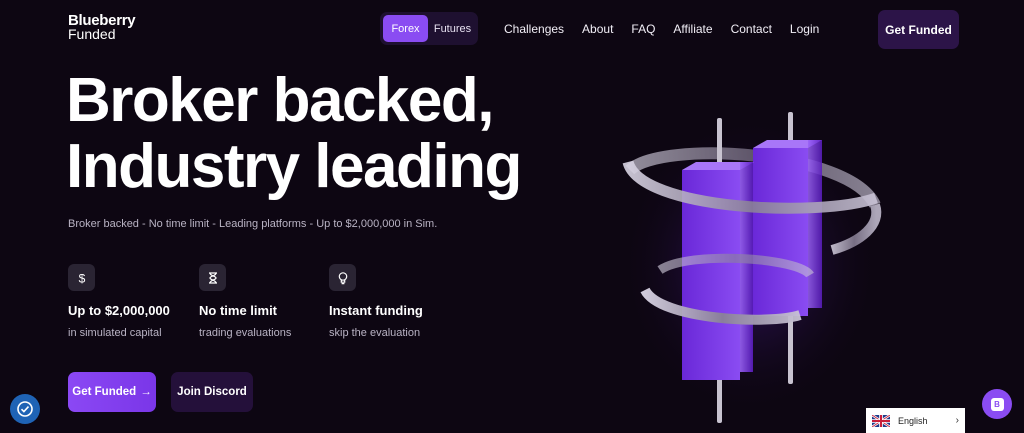 The image size is (1024, 433). What do you see at coordinates (245, 333) in the screenshot?
I see `feature-subtitle: trading evaluations` at bounding box center [245, 333].